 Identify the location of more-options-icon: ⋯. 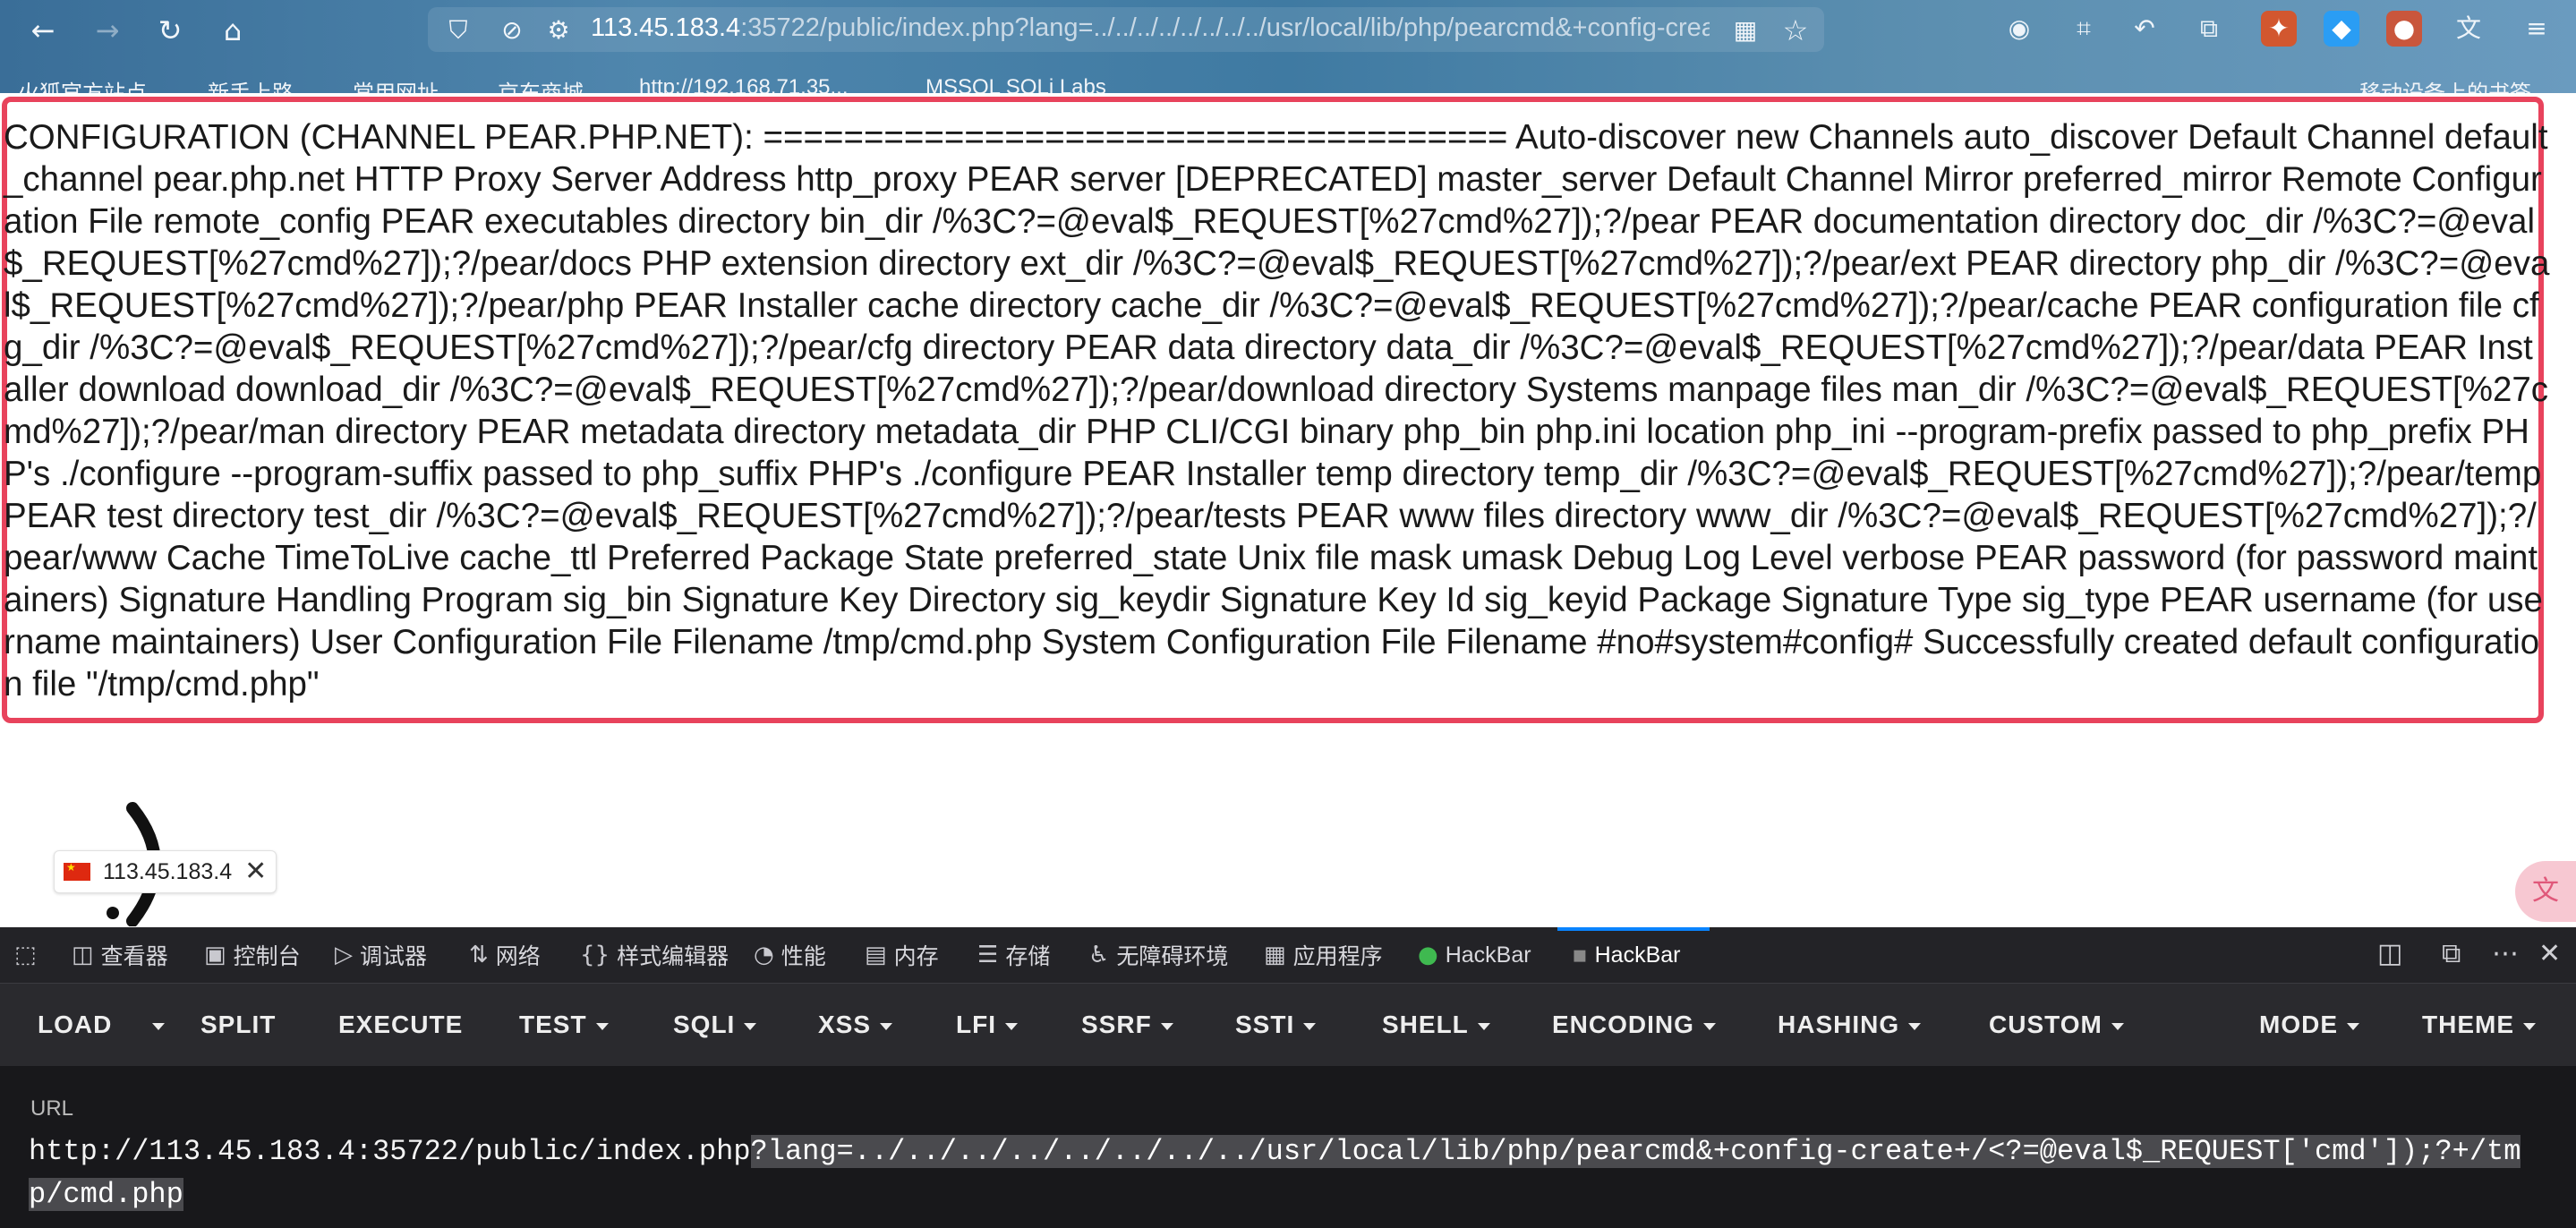
(2505, 954).